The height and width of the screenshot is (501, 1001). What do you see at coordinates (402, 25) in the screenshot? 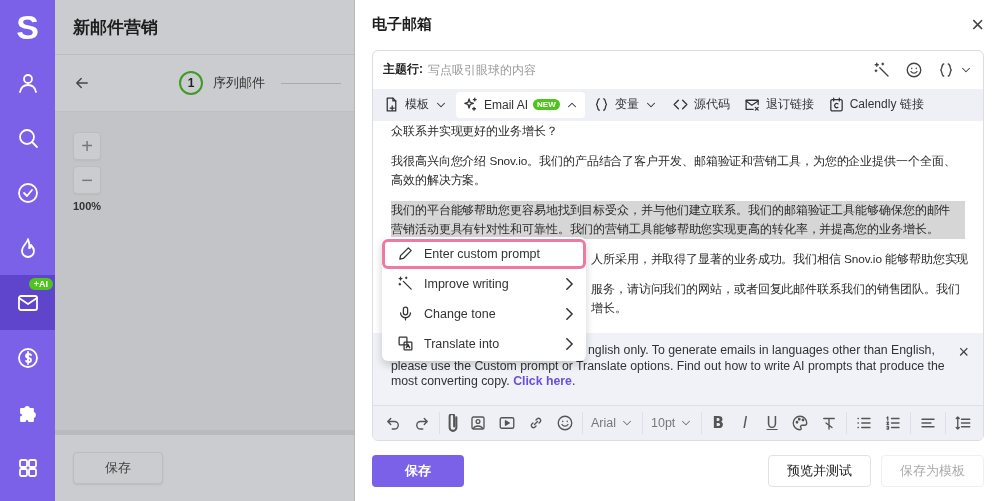
I see `panel-title: 电子邮箱` at bounding box center [402, 25].